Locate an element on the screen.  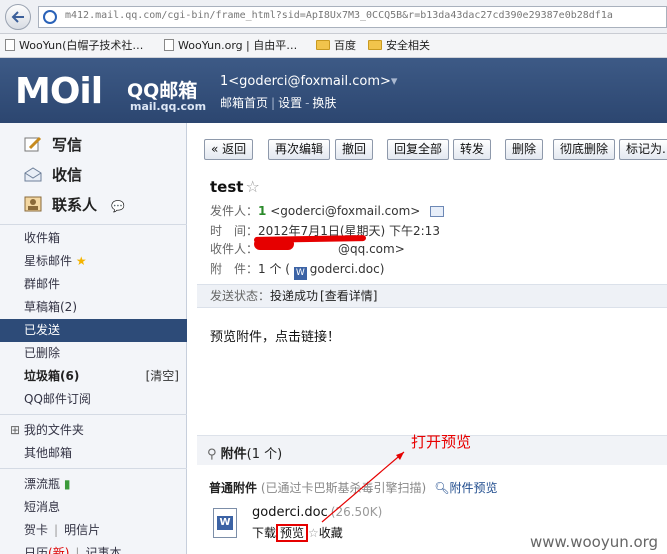
watermark: www.wooyun.org is located at coordinates (594, 542).